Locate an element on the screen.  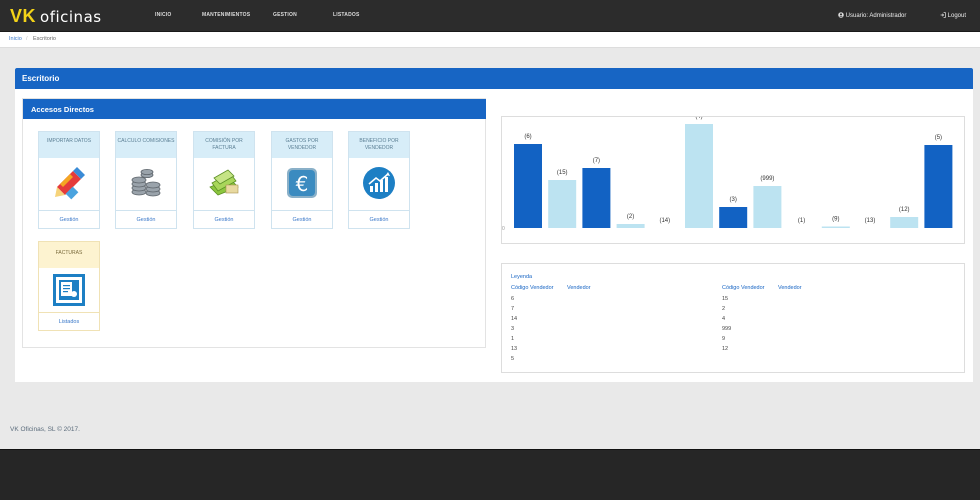
legend-row: 5 is located at coordinates (513, 359).